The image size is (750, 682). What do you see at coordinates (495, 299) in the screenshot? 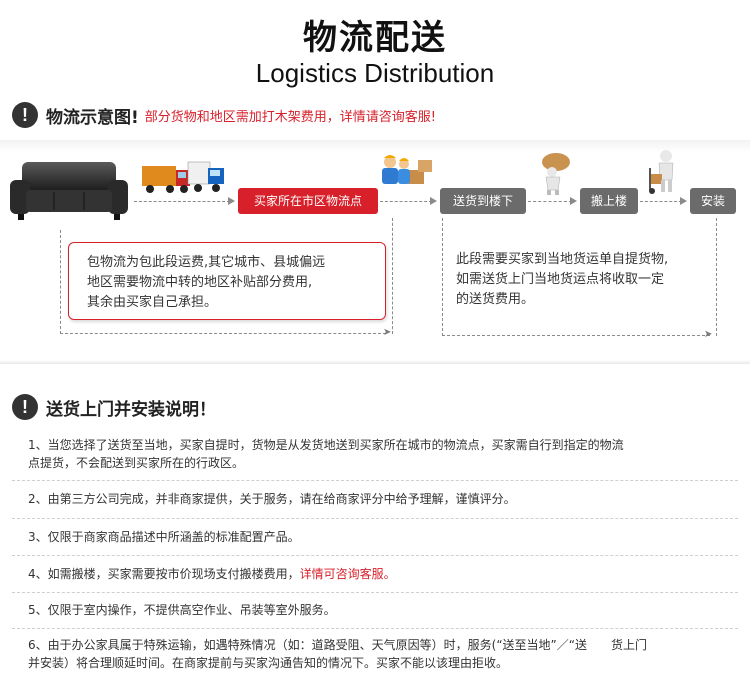
I see `note-line: 的送货费用。` at bounding box center [495, 299].